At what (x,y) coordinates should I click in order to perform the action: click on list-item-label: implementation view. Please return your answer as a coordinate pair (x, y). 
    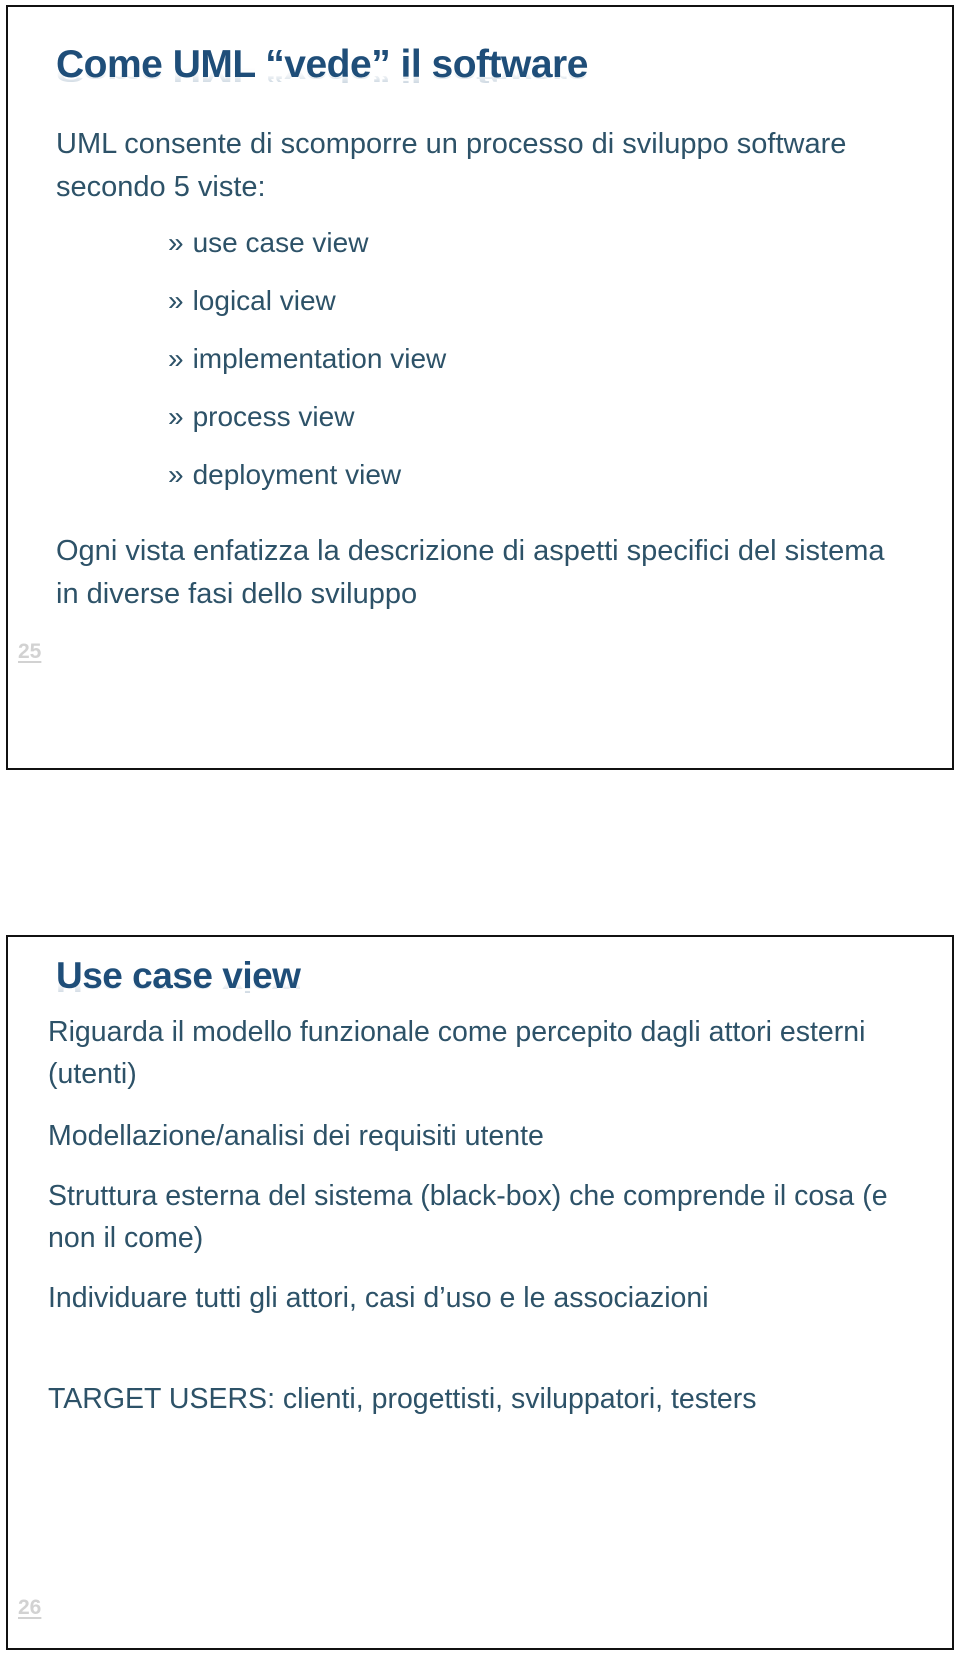
    Looking at the image, I should click on (319, 358).